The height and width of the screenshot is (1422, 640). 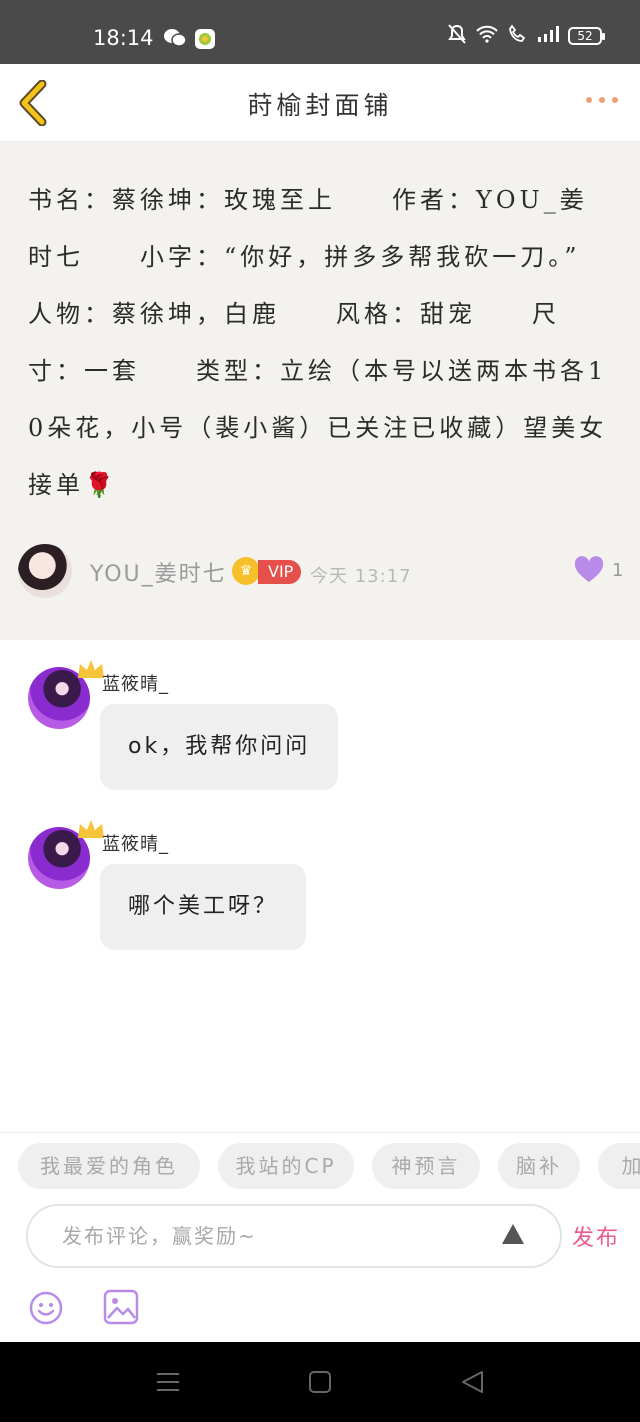 I want to click on topic-chips: 我最爱的角色 我站的CP 神预言 脑补 加, so click(x=320, y=1165).